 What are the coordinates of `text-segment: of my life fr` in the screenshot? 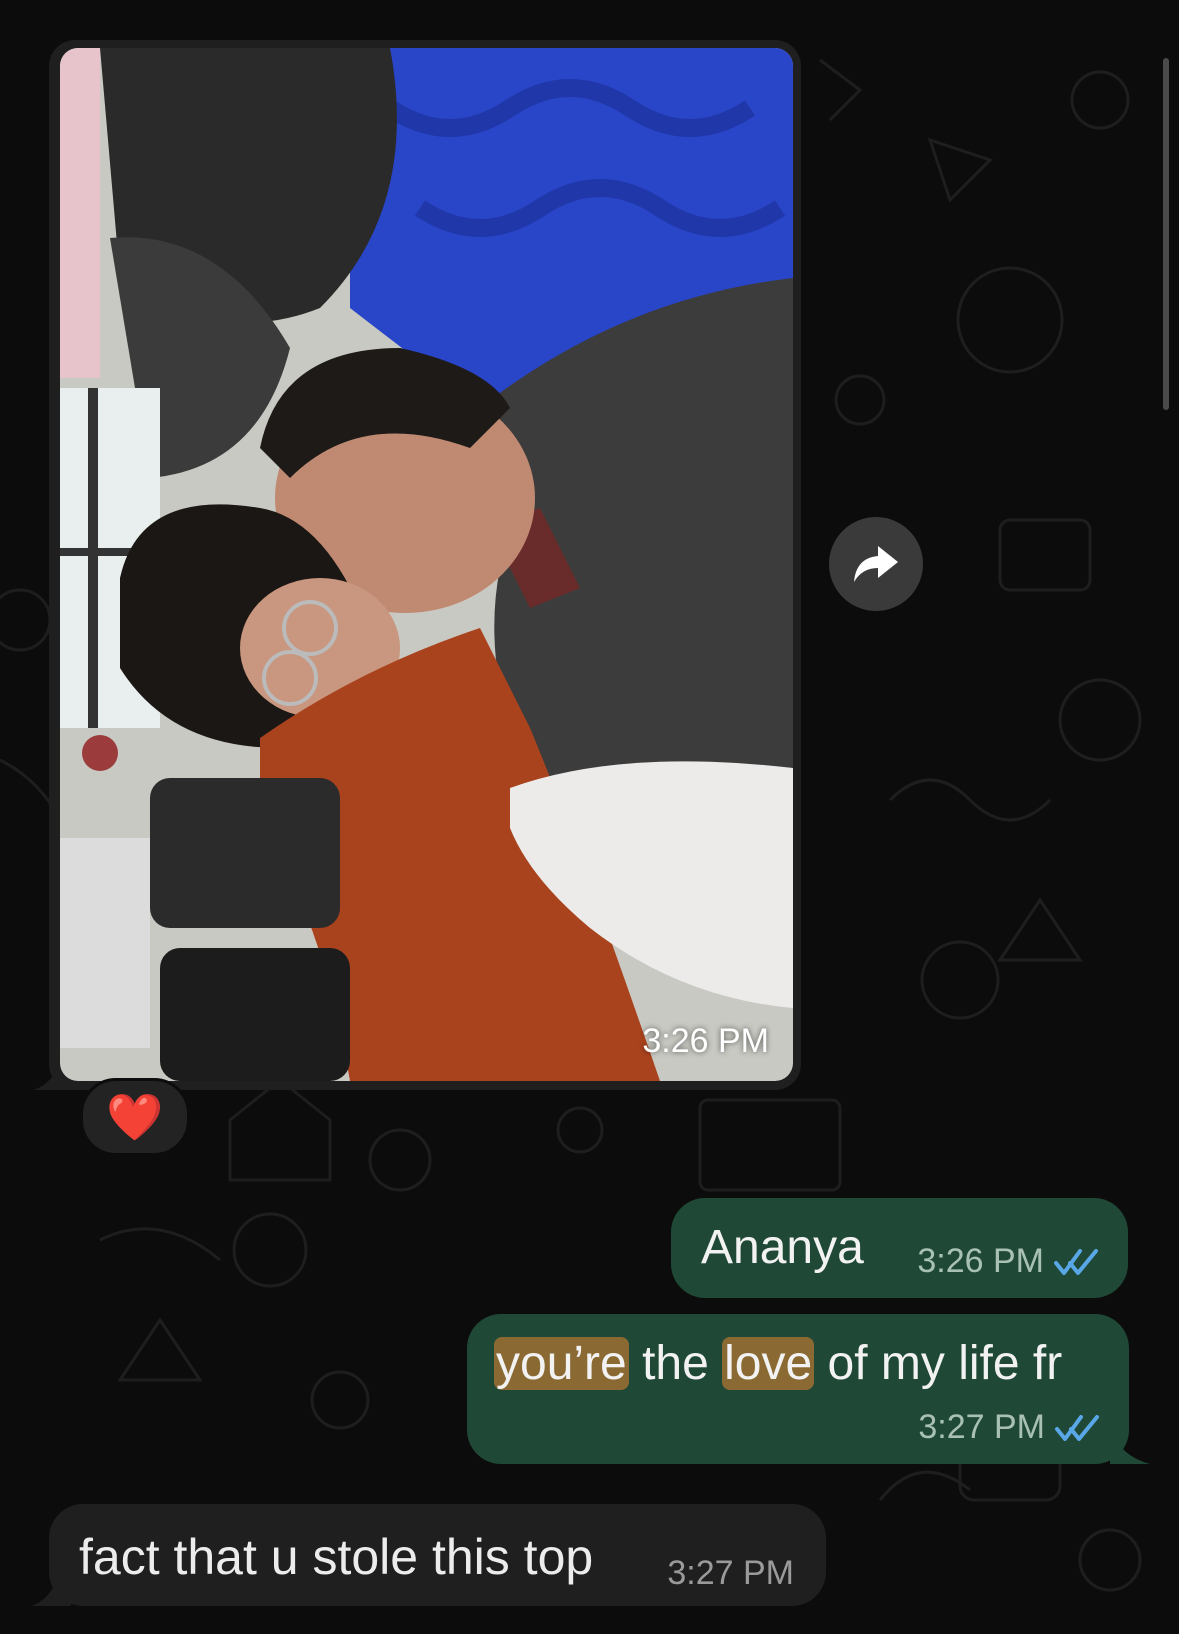 It's located at (938, 1363).